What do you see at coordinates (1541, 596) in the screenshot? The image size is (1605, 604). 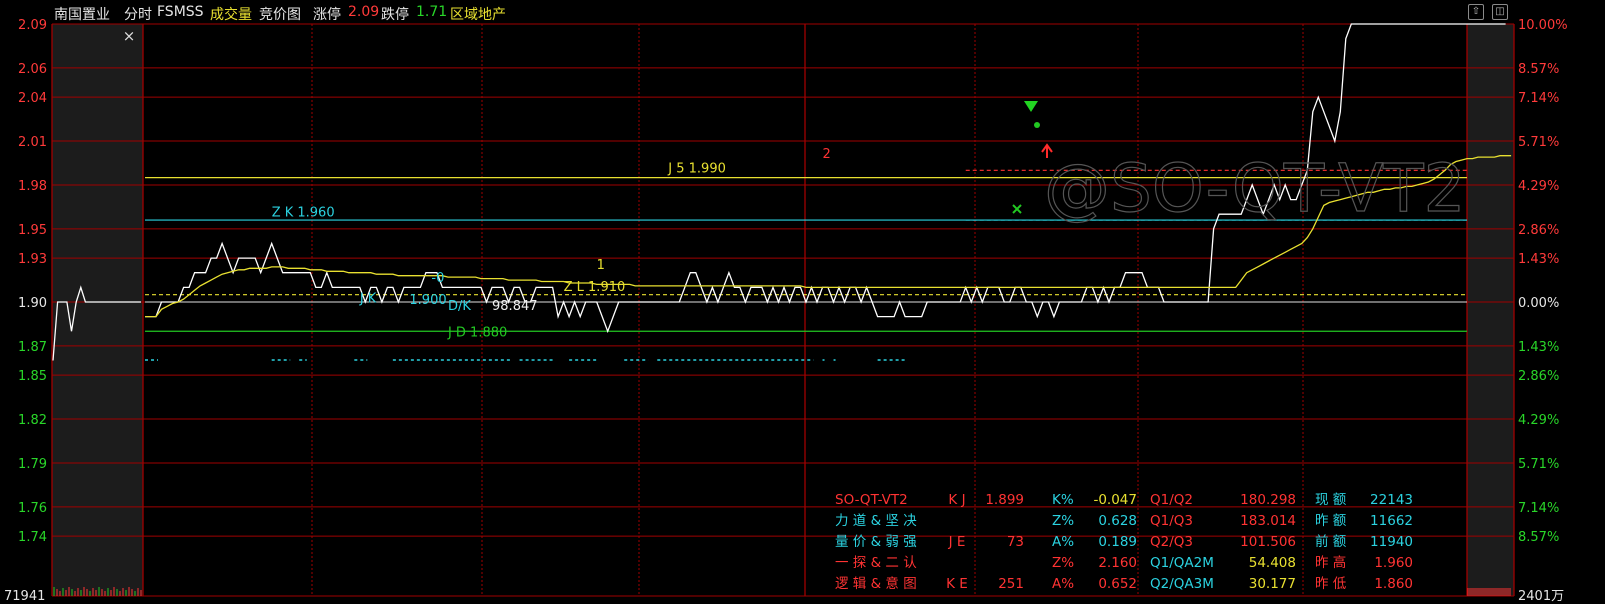 I see `volume-right-label: 2401万` at bounding box center [1541, 596].